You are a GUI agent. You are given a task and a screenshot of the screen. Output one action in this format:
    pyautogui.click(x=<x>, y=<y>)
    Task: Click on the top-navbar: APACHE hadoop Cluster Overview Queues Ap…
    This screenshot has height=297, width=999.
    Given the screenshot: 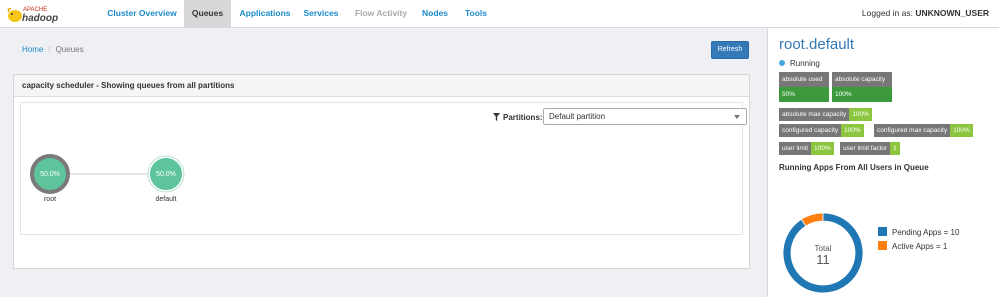 What is the action you would take?
    pyautogui.click(x=499, y=14)
    